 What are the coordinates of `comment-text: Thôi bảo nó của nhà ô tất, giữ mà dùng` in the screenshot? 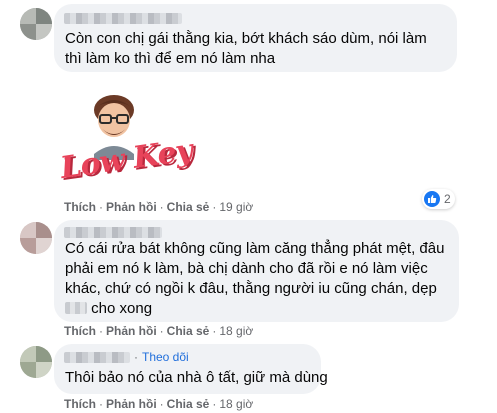 It's located at (196, 377).